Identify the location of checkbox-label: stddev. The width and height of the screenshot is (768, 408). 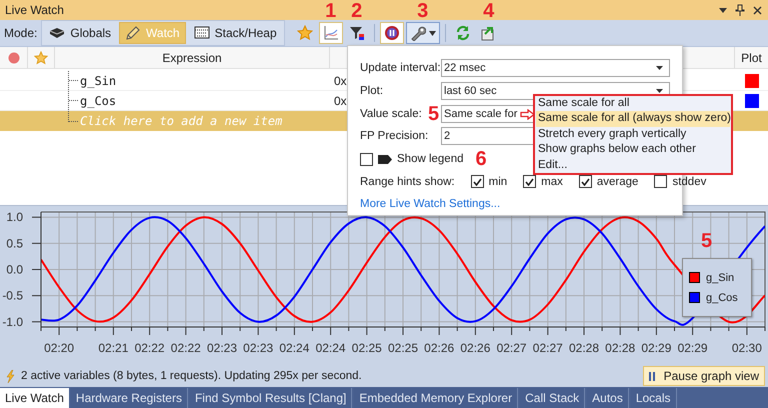
(689, 182).